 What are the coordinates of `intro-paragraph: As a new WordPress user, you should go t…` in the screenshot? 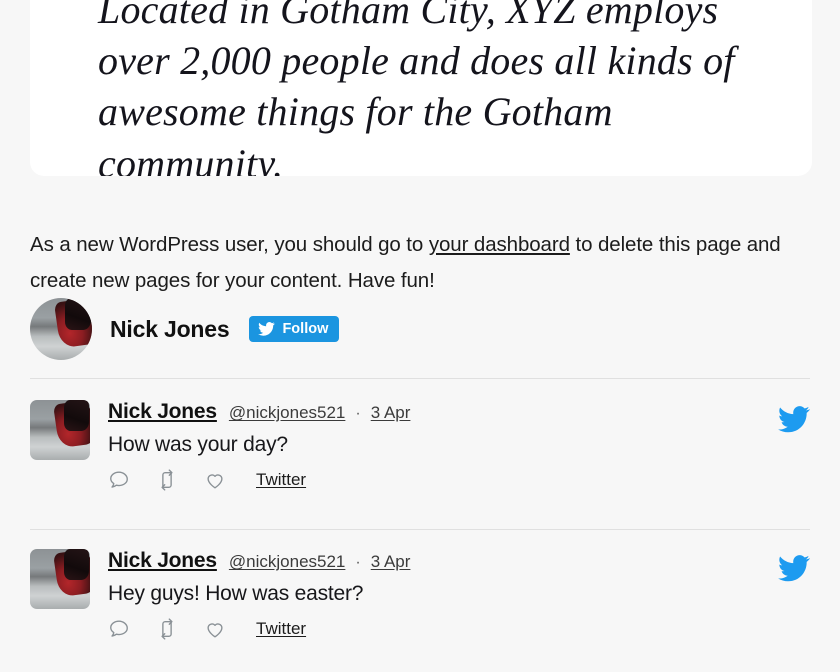 It's located at (410, 263).